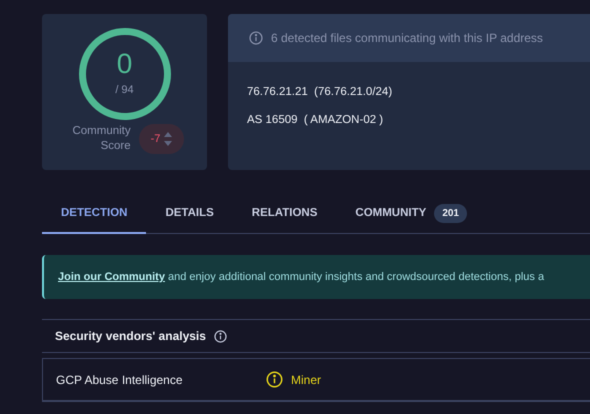  What do you see at coordinates (315, 120) in the screenshot?
I see `network-info-text: AS 16509 ( AMAZON-02 )` at bounding box center [315, 120].